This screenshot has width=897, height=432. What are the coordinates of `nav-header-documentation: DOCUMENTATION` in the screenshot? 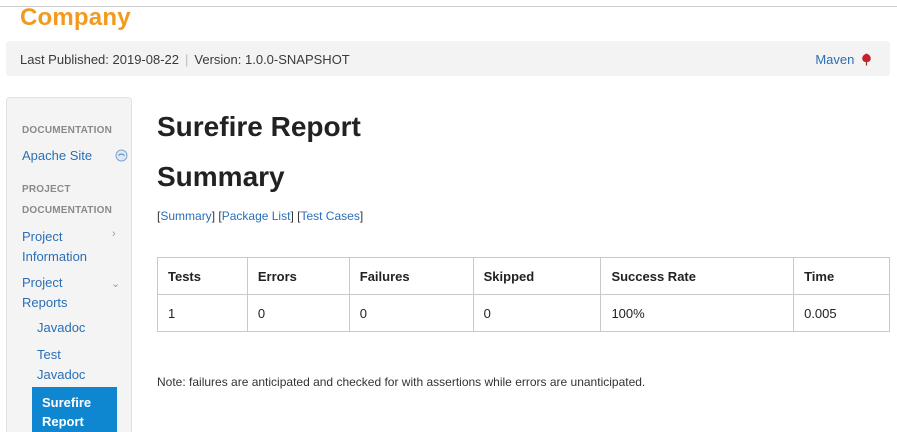 It's located at (67, 130).